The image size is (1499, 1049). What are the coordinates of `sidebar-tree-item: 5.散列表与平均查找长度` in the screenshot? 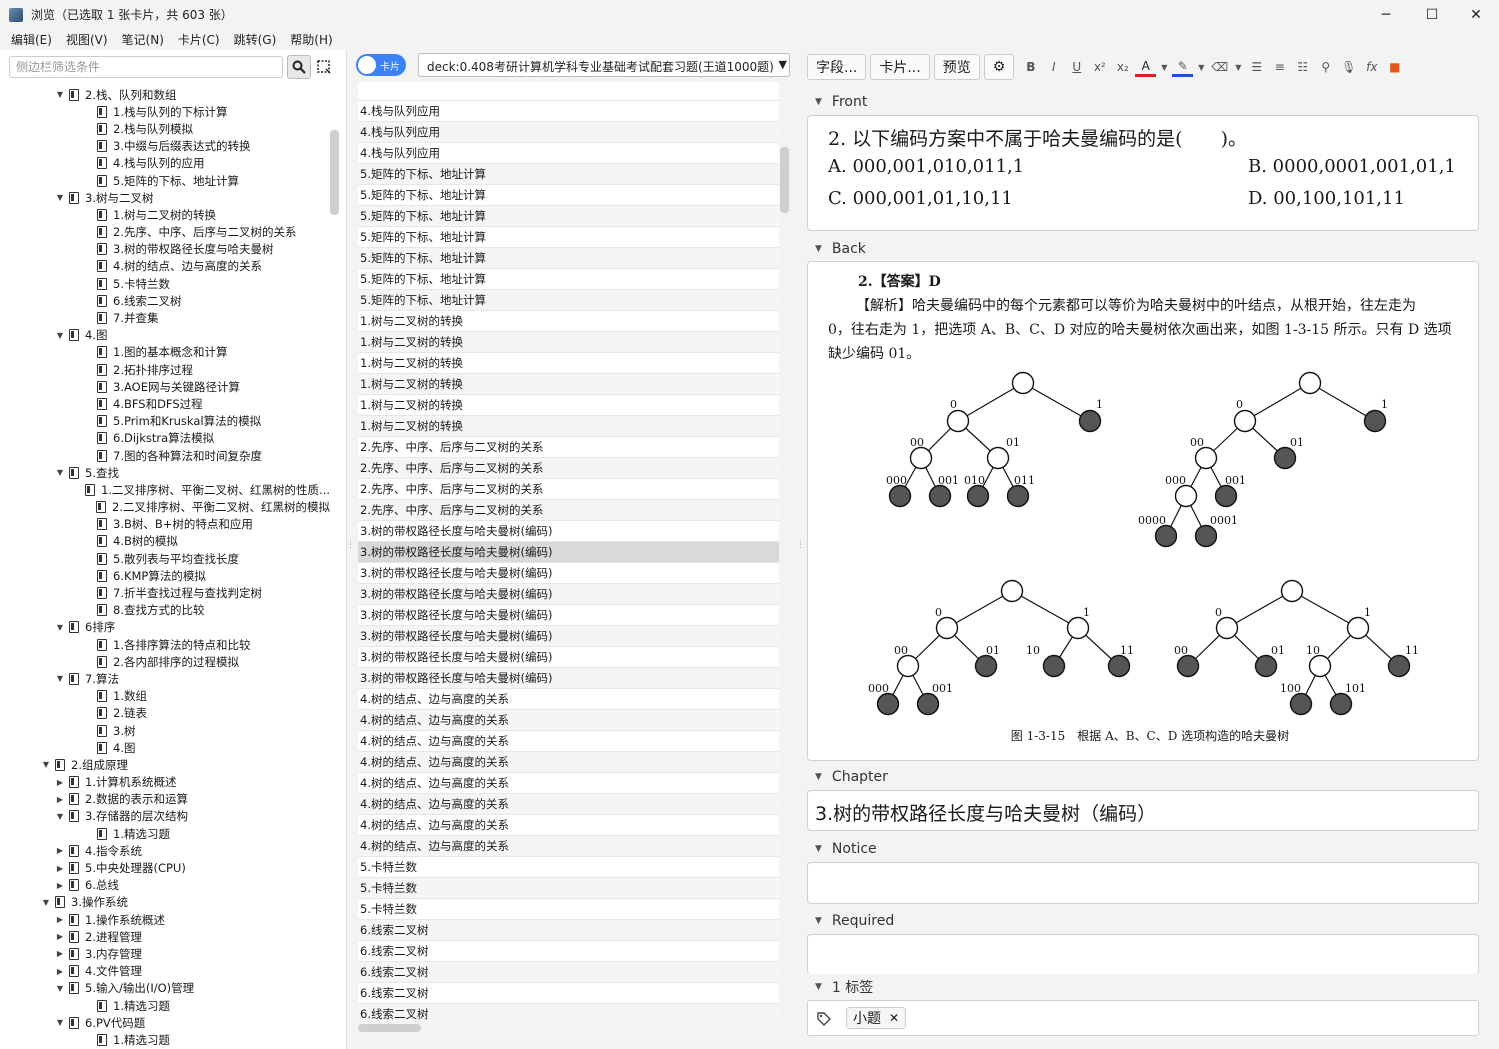 It's located at (165, 558).